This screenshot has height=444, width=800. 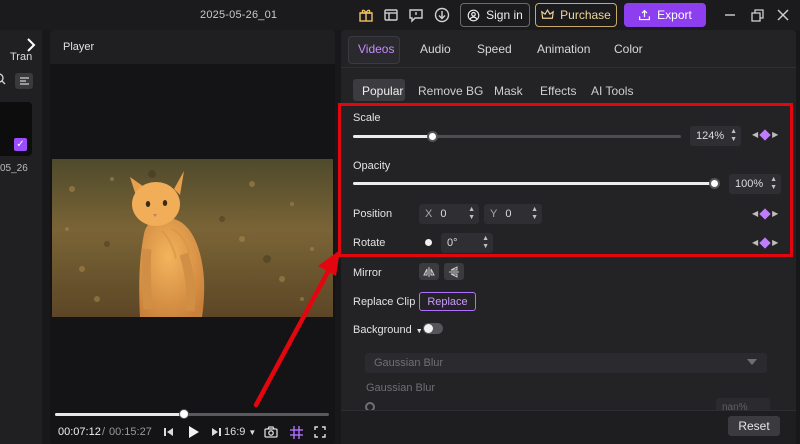 I want to click on checkbox-icon: ✓, so click(x=20, y=144).